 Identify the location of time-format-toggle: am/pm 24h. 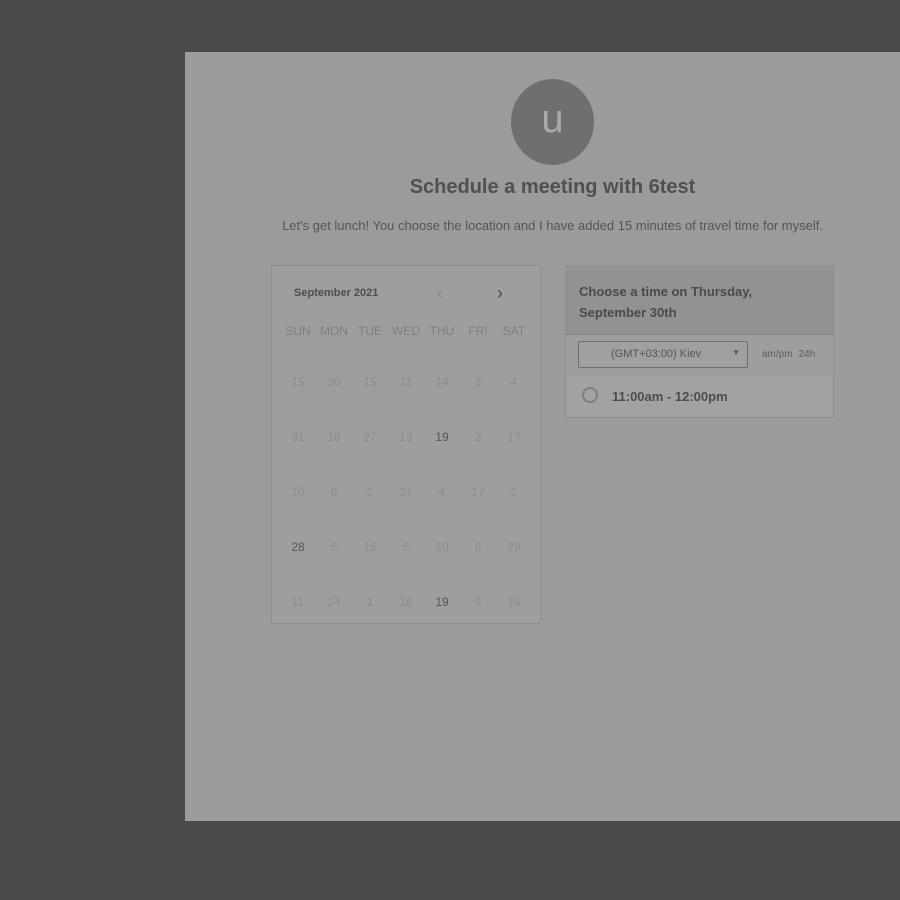
(791, 354).